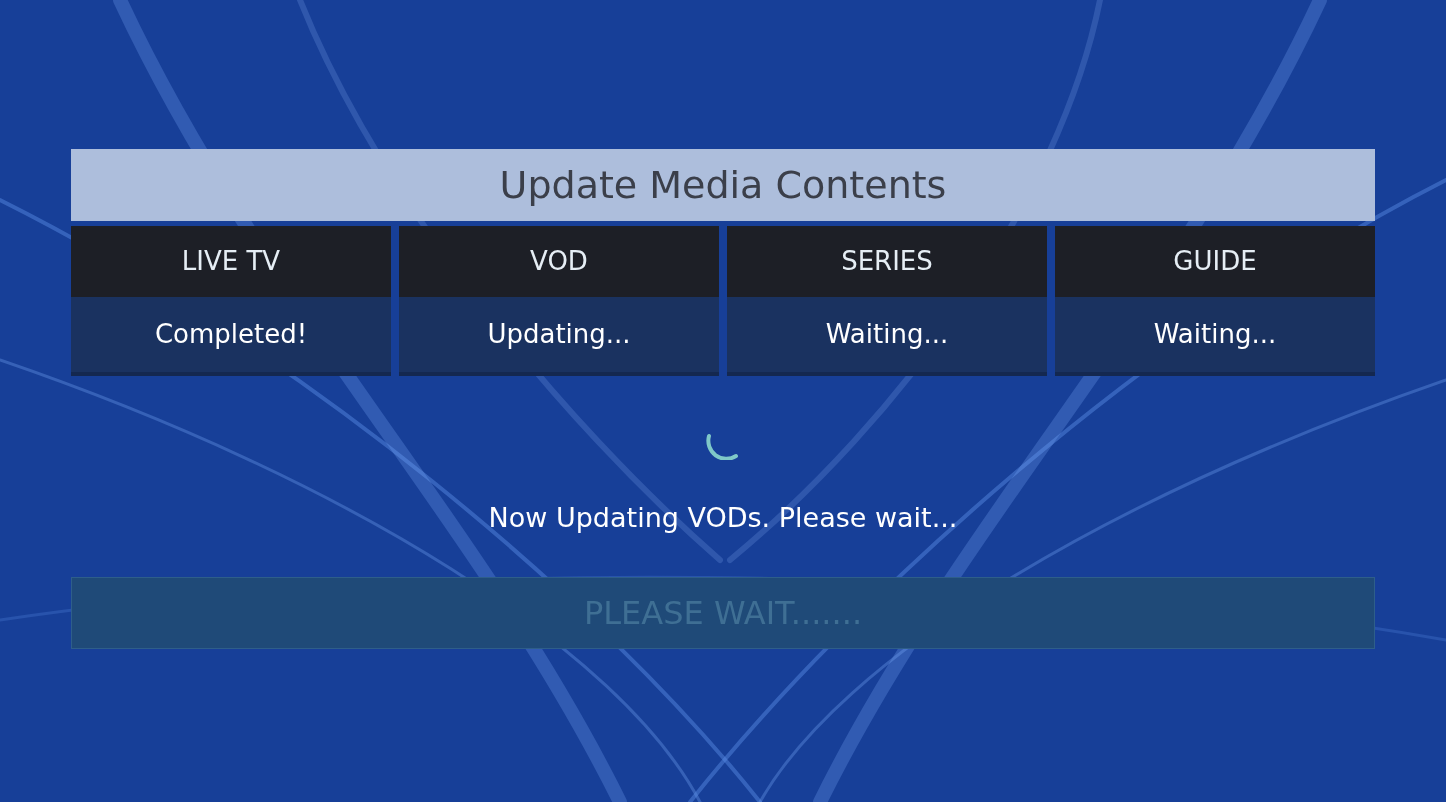 This screenshot has height=802, width=1446. I want to click on section-header: SERIES, so click(887, 261).